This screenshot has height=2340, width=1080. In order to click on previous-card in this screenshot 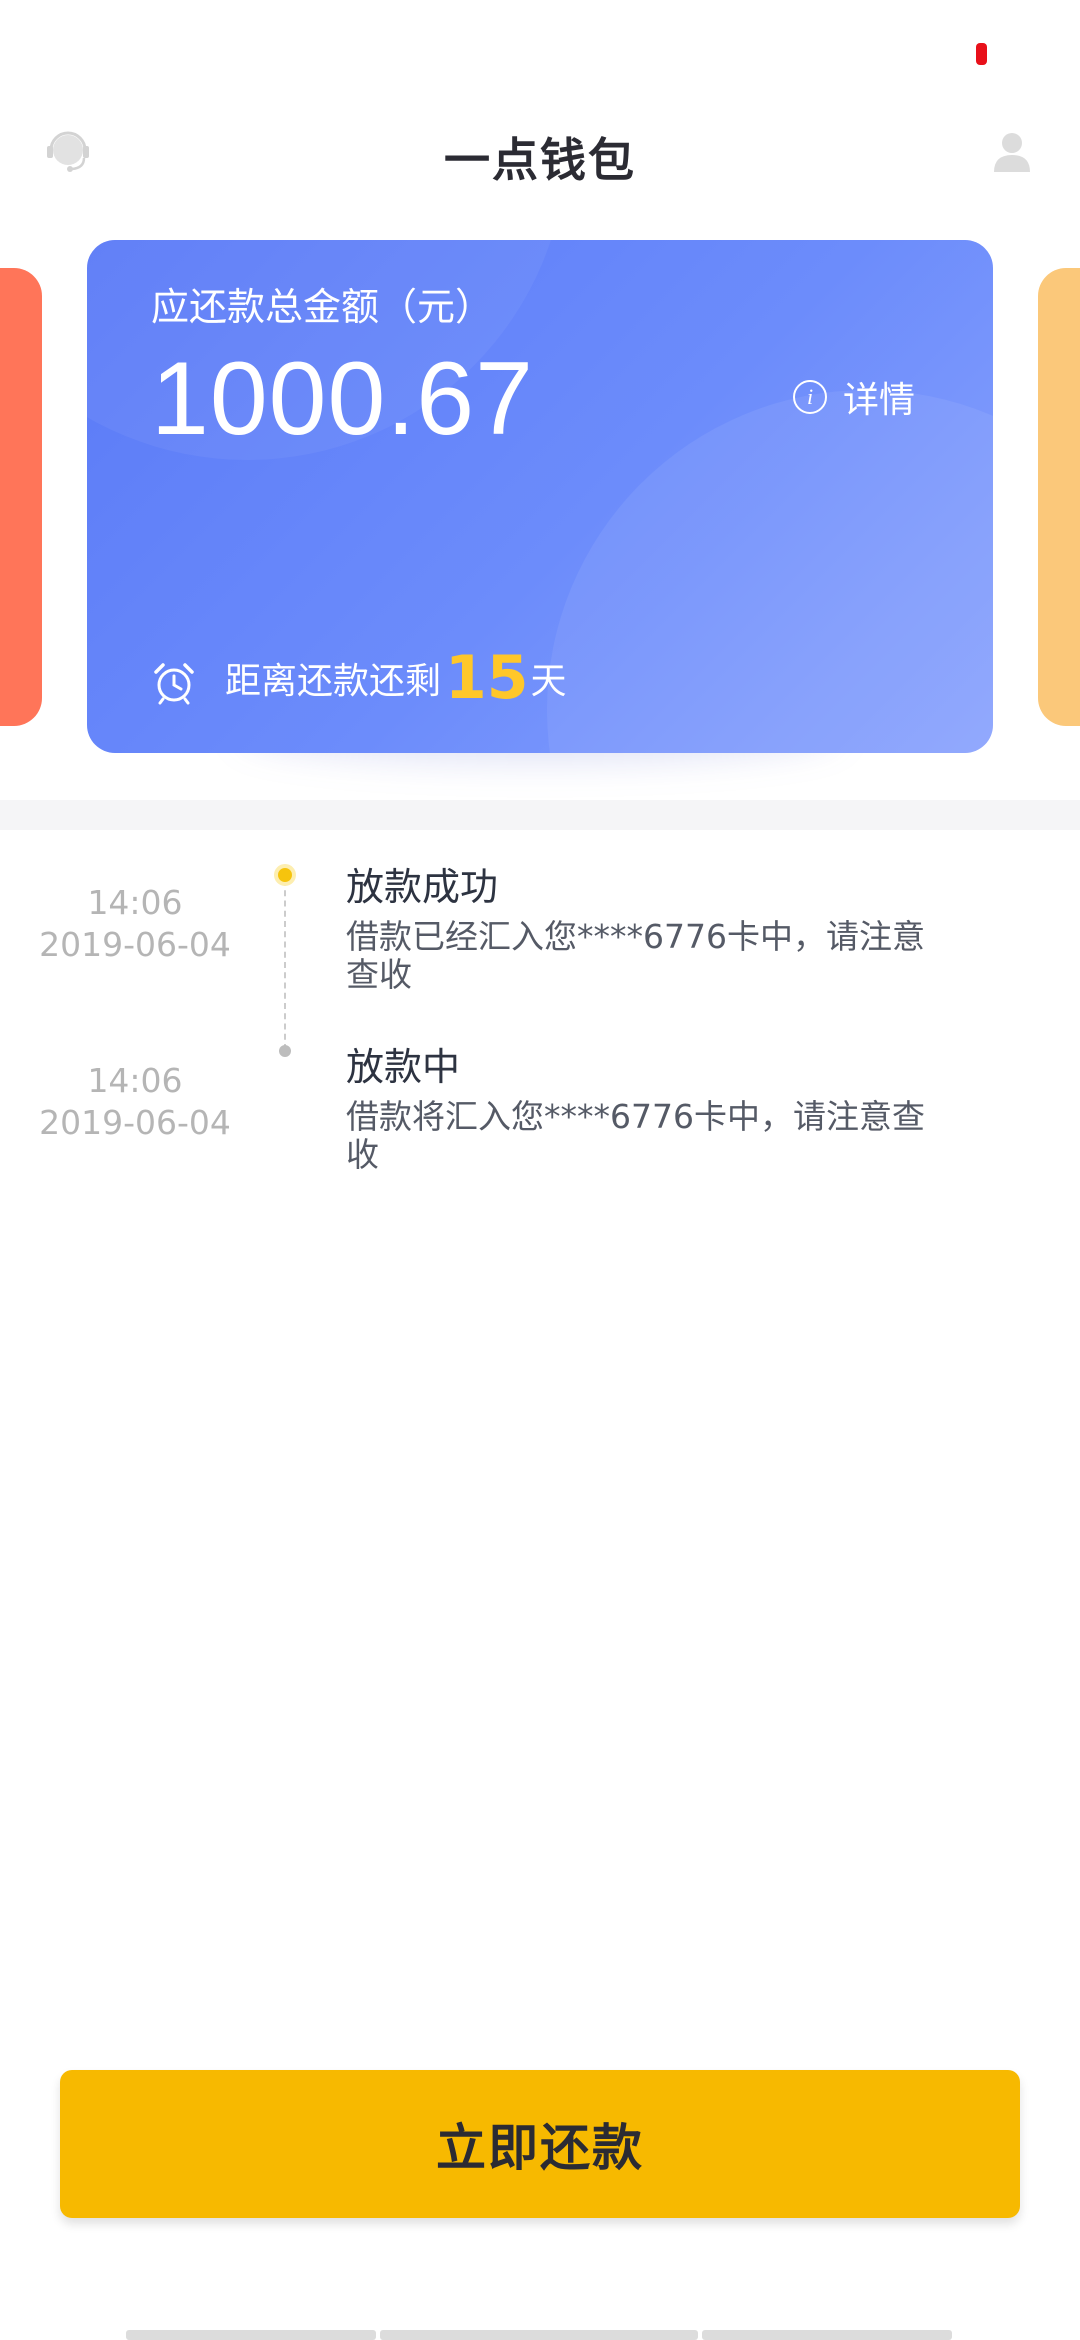, I will do `click(21, 497)`.